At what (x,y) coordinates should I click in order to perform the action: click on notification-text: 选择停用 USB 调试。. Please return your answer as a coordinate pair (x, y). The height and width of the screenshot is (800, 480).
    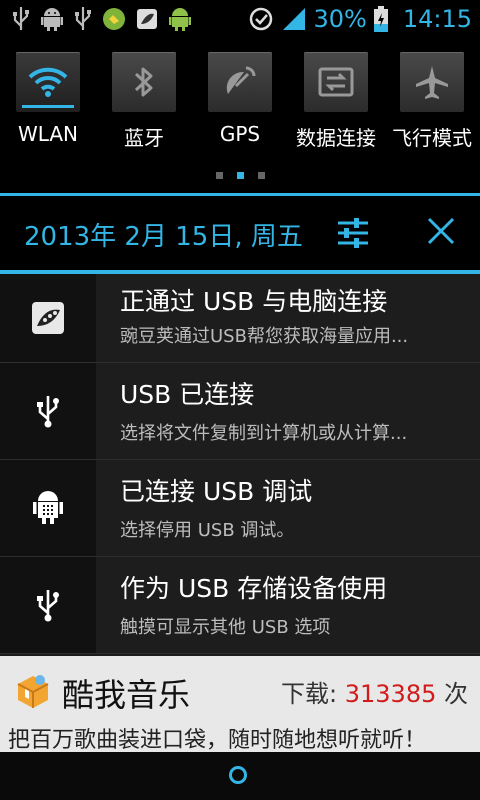
    Looking at the image, I should click on (207, 530).